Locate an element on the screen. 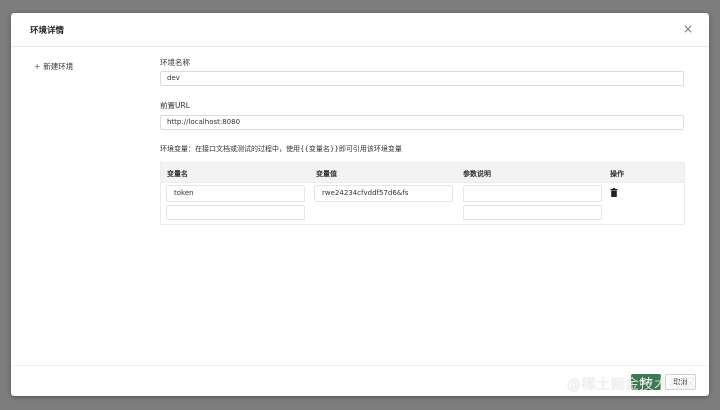 The height and width of the screenshot is (410, 720). dialog-header: 环境详情 × is located at coordinates (360, 30).